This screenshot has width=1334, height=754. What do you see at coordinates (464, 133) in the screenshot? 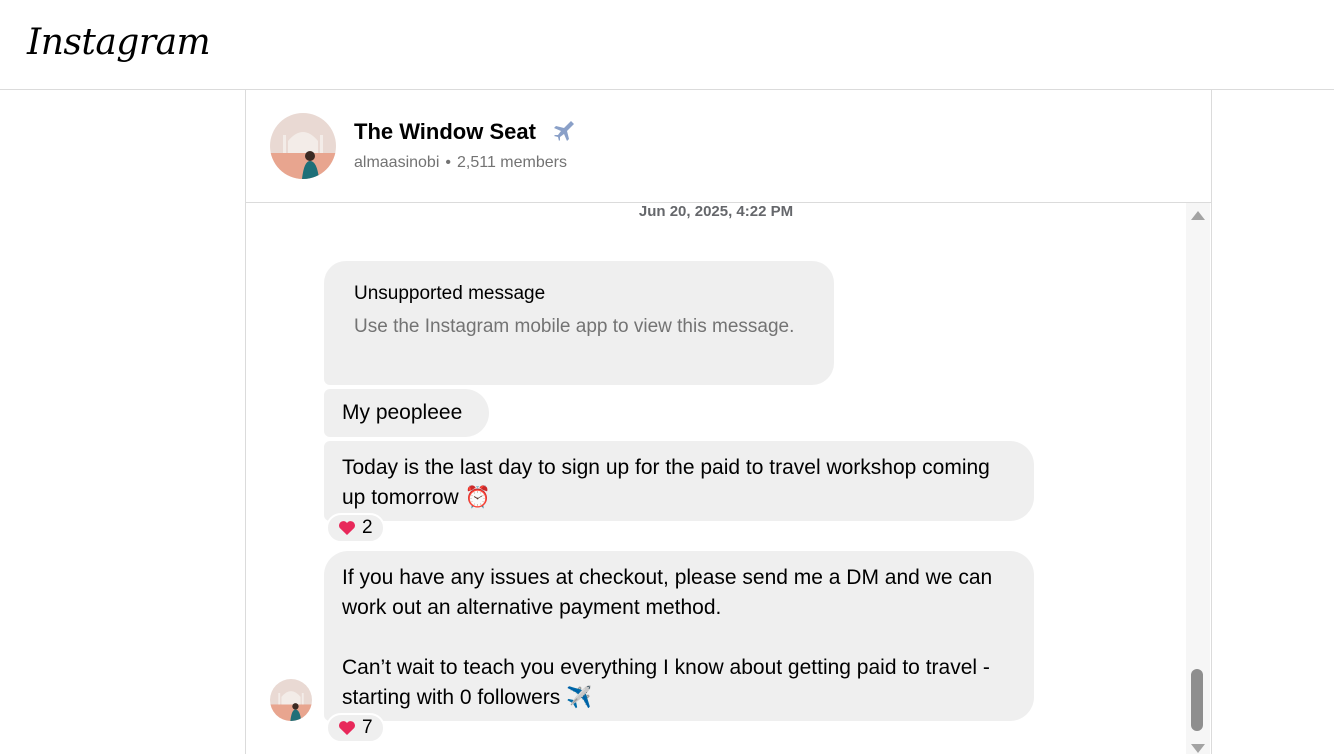
I see `group-name: The Window Seat` at bounding box center [464, 133].